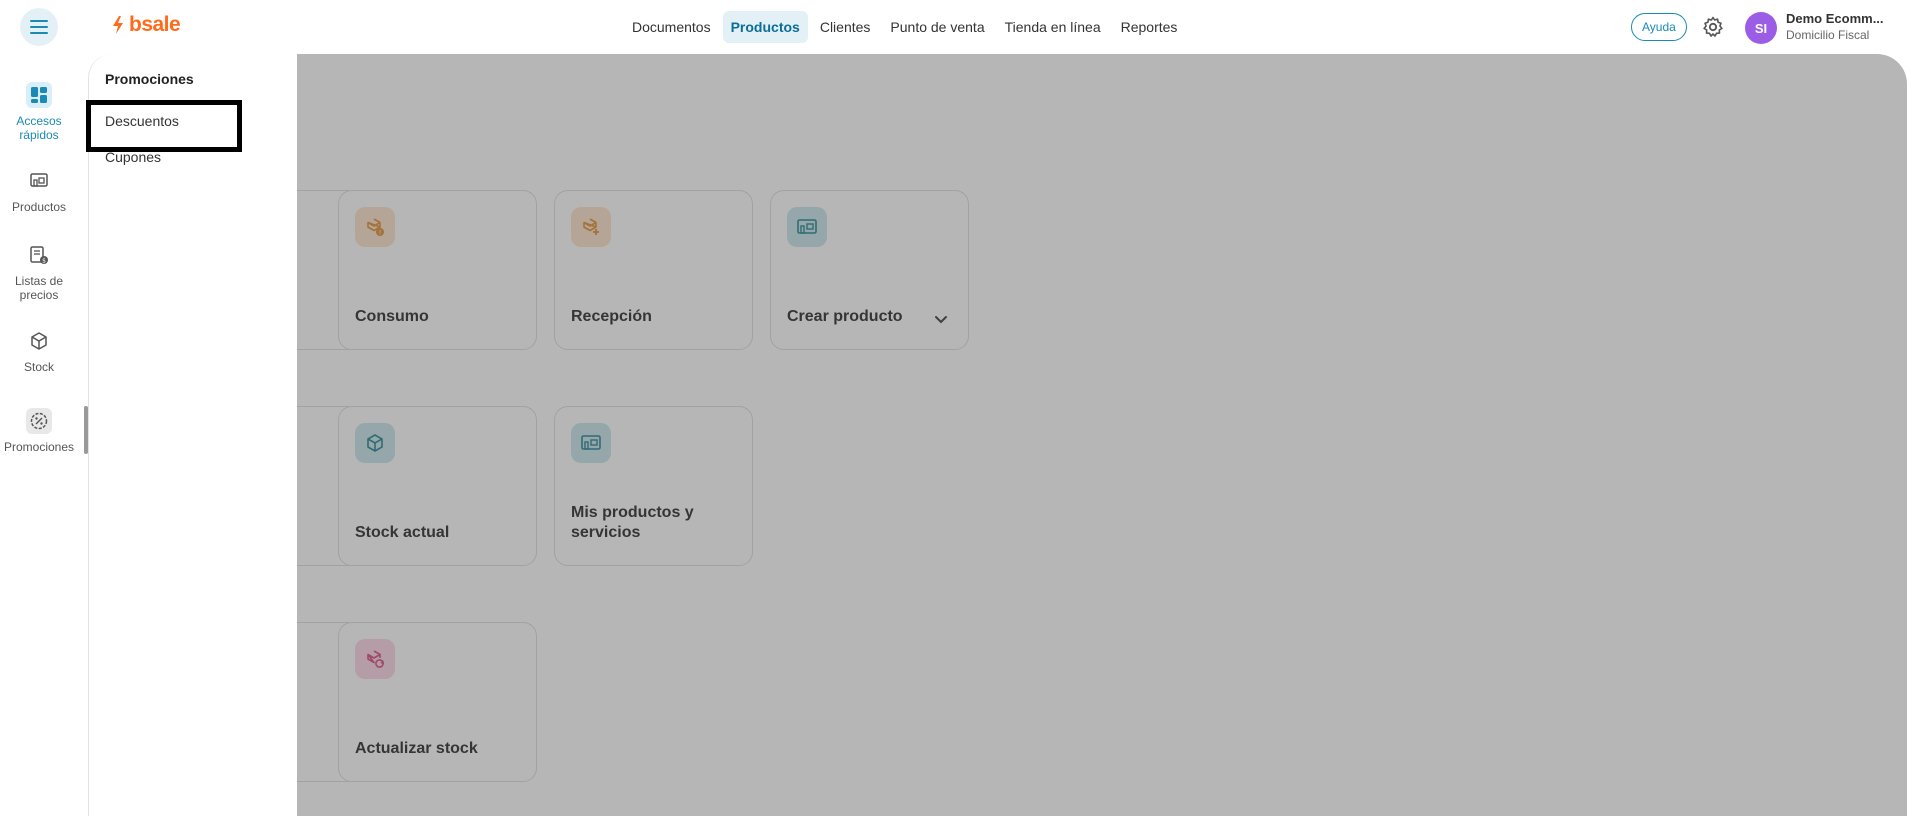 The image size is (1907, 816). Describe the element at coordinates (39, 135) in the screenshot. I see `rail-label: rápidos` at that location.